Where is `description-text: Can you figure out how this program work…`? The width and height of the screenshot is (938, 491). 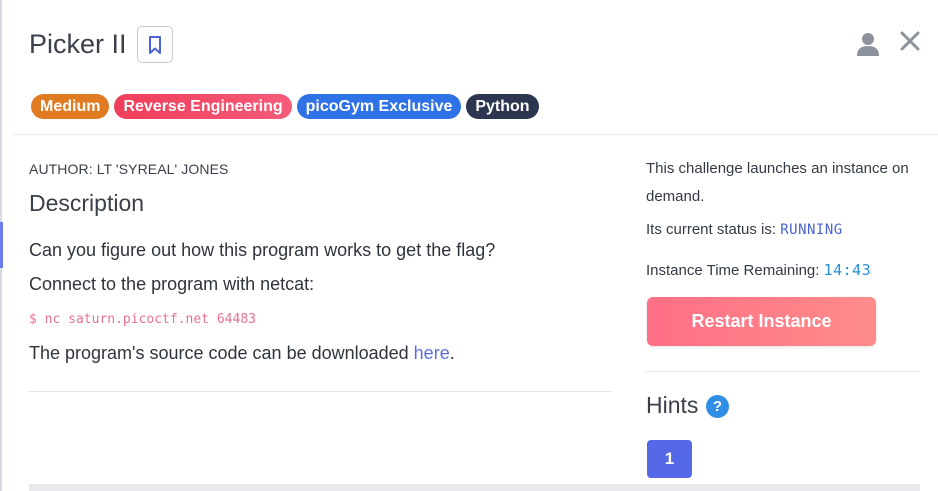 description-text: Can you figure out how this program work… is located at coordinates (262, 250).